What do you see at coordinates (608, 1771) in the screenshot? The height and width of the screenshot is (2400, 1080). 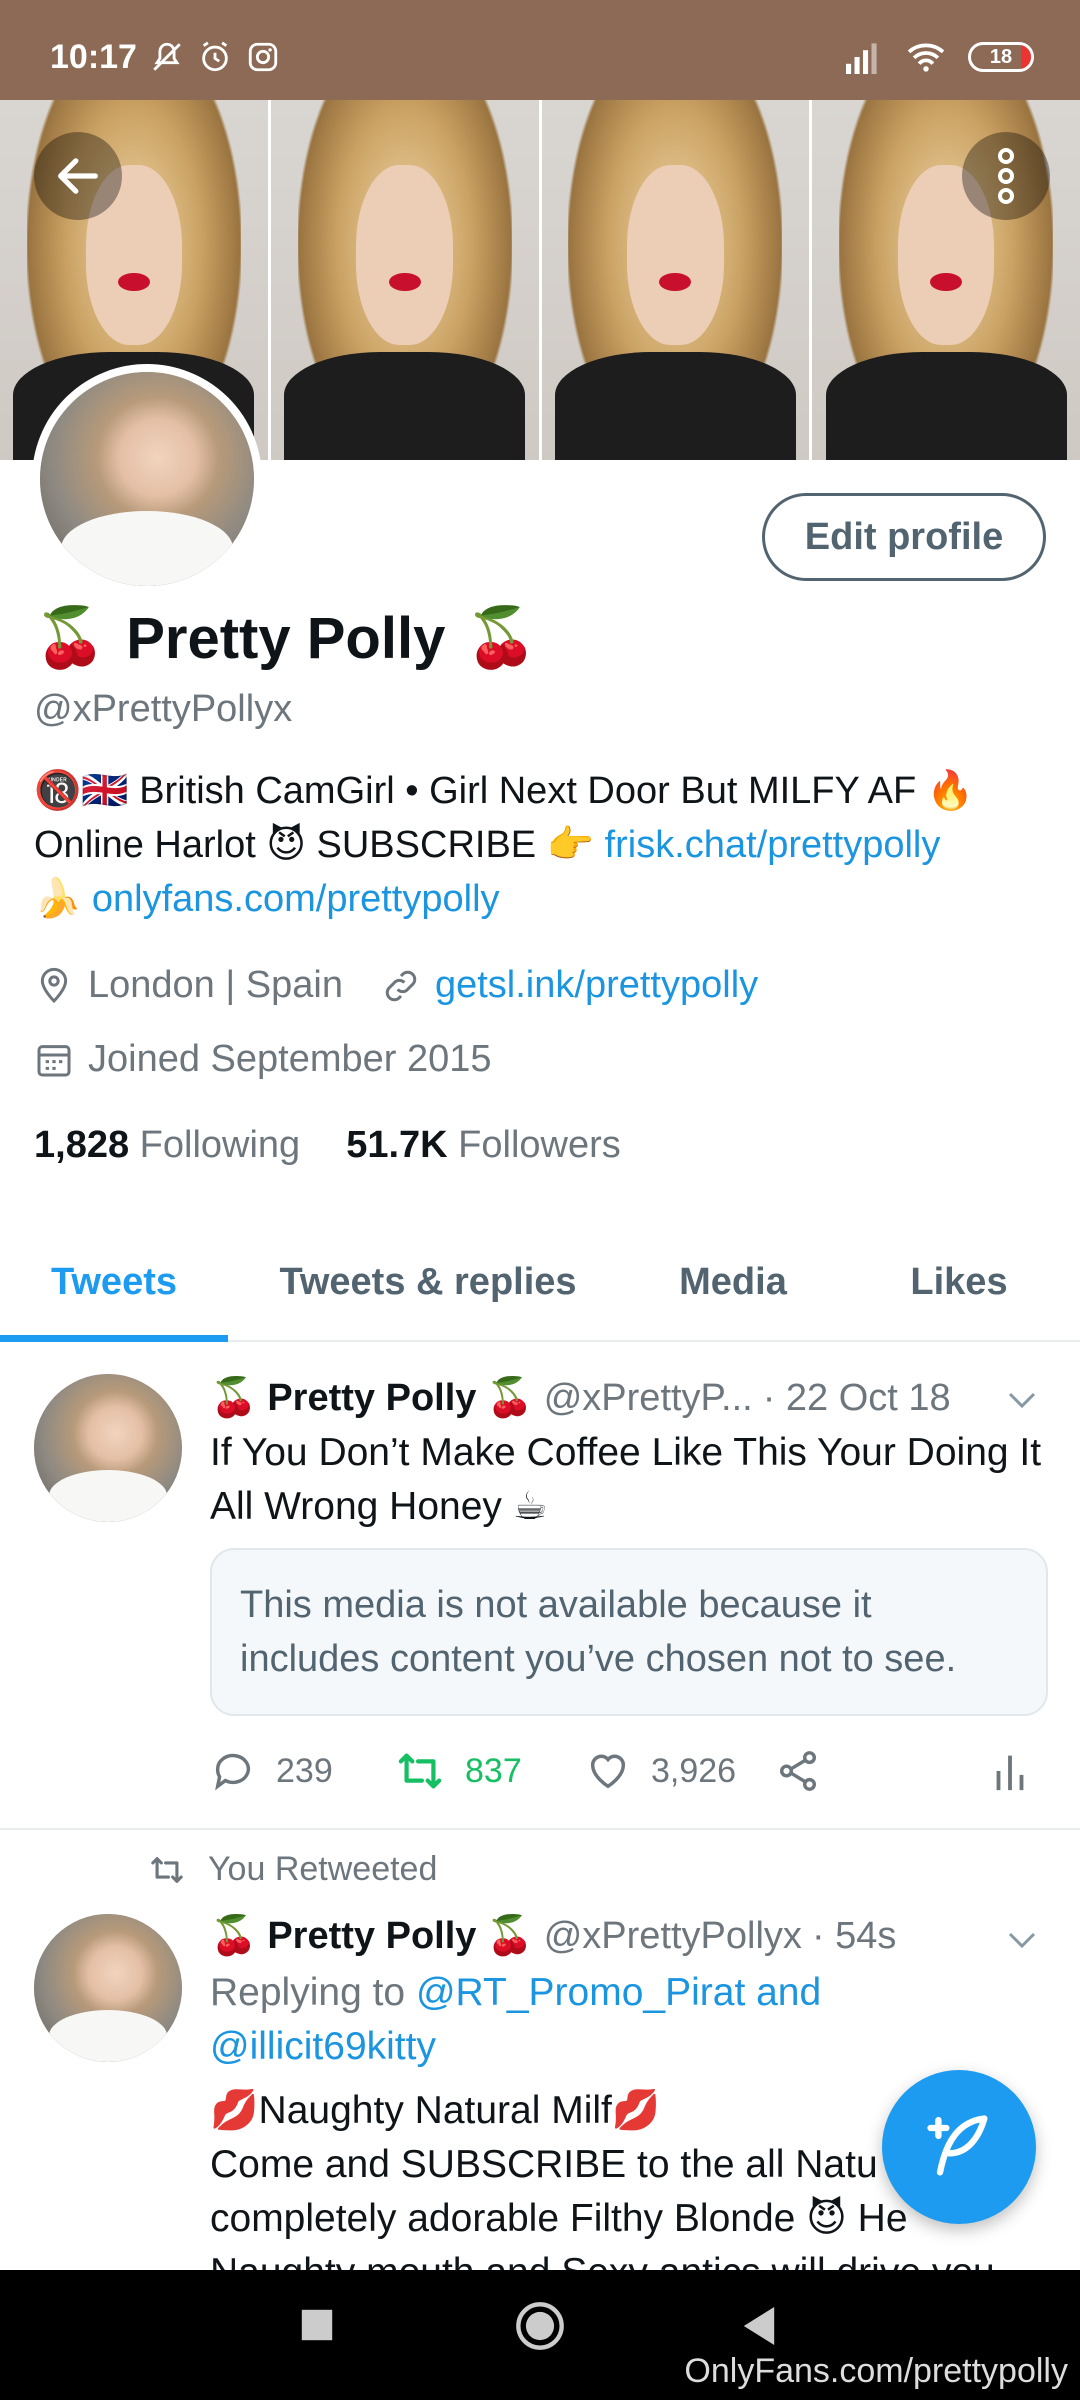 I see `heart-icon` at bounding box center [608, 1771].